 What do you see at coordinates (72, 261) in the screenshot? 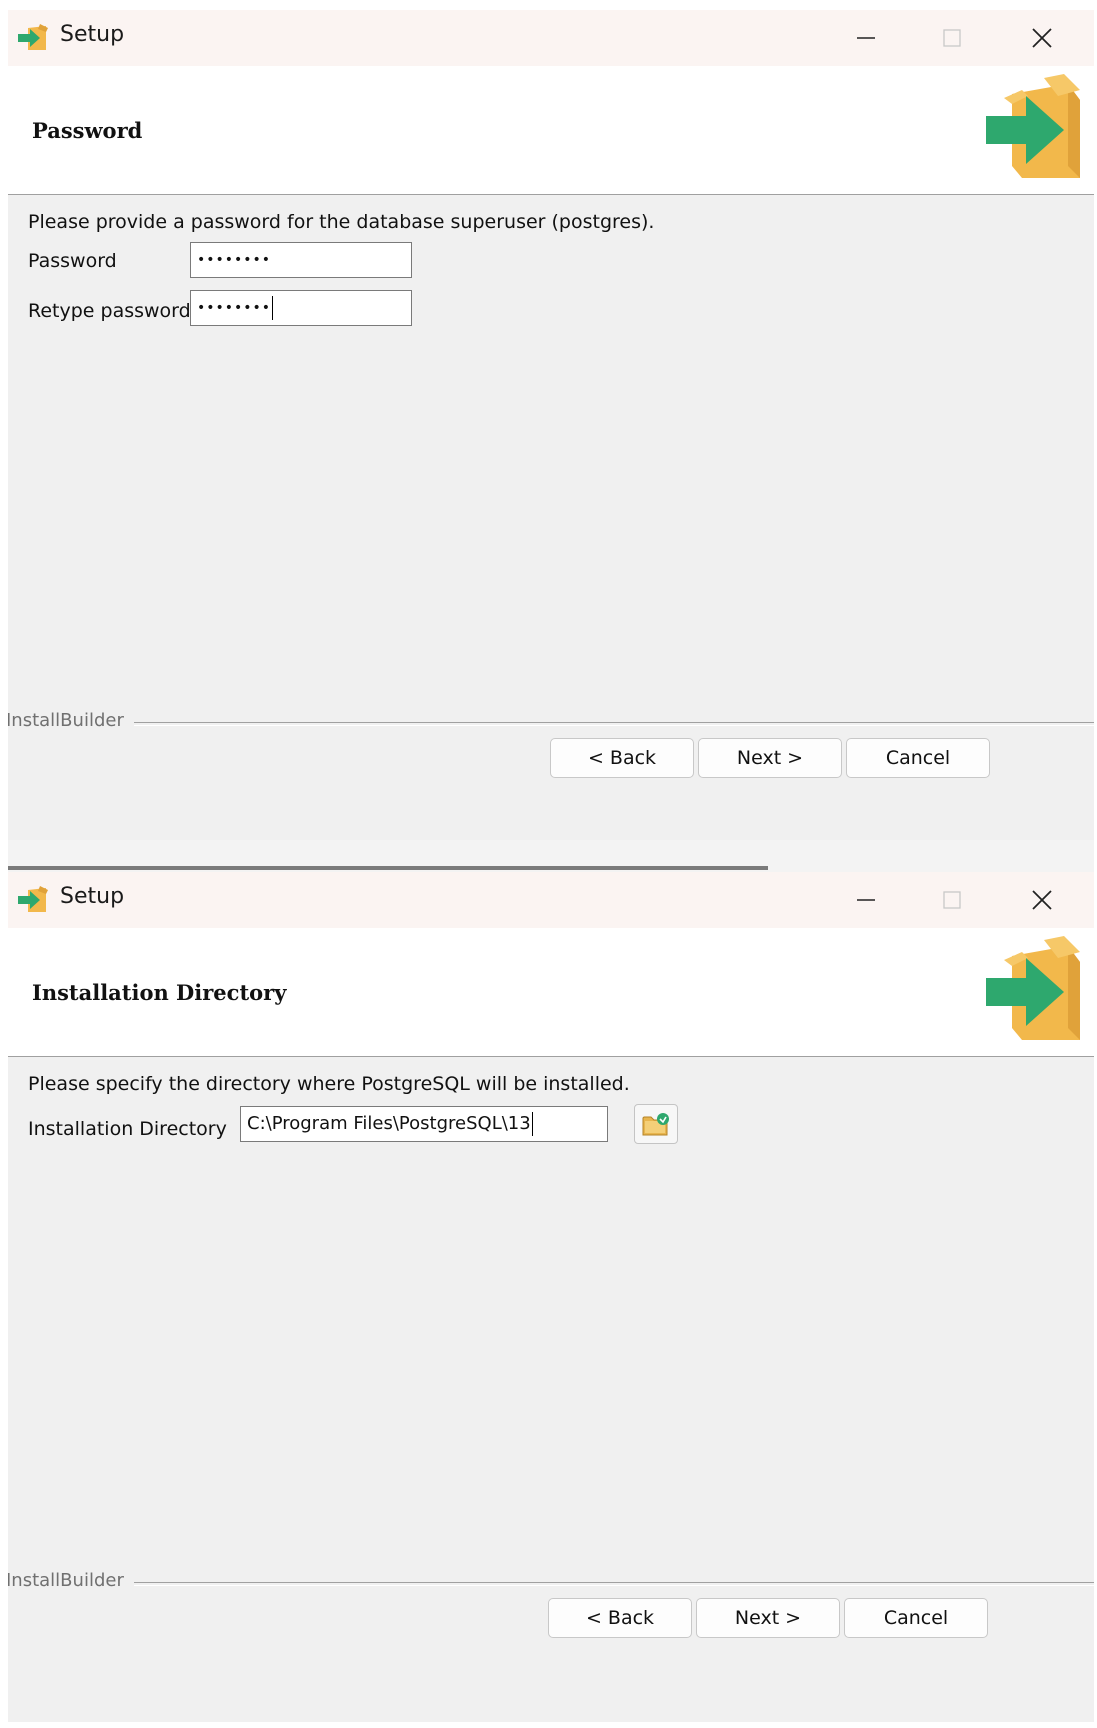
I see `password-label: Password` at bounding box center [72, 261].